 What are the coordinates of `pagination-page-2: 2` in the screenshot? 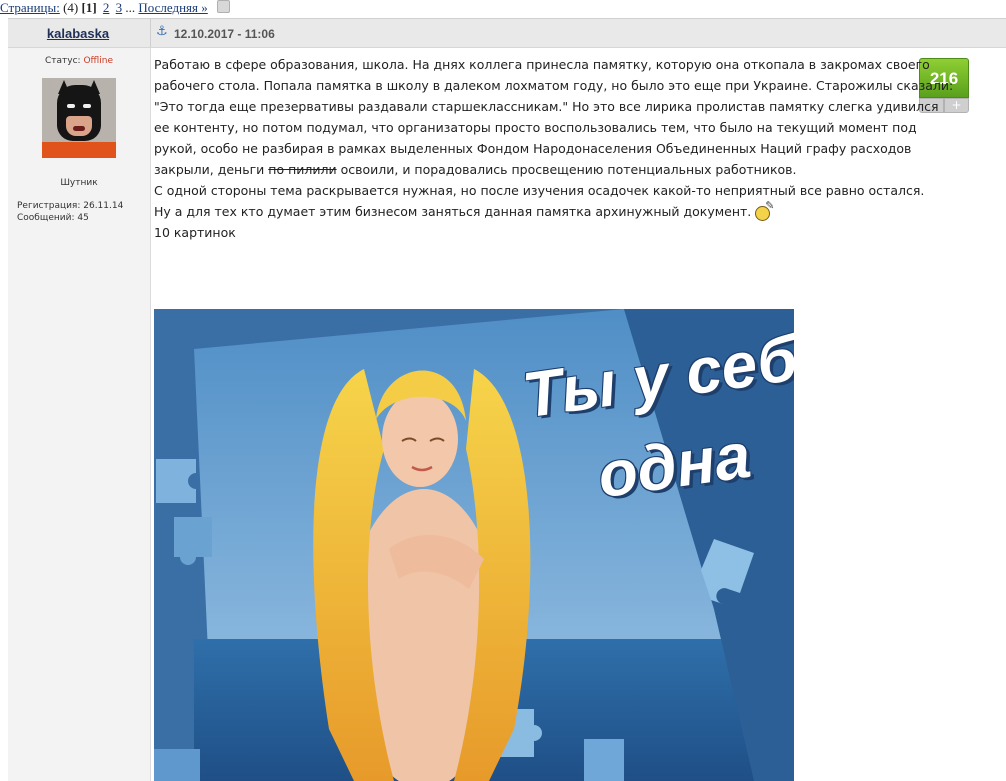 It's located at (106, 7).